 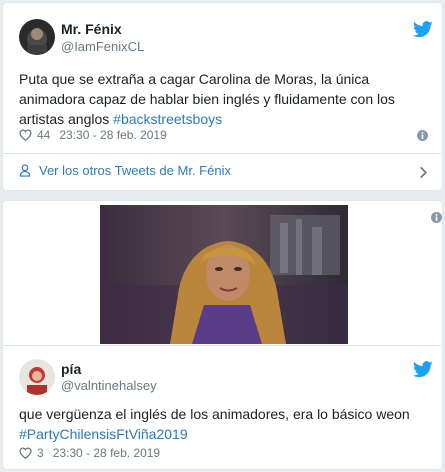 I want to click on person-icon, so click(x=25, y=170).